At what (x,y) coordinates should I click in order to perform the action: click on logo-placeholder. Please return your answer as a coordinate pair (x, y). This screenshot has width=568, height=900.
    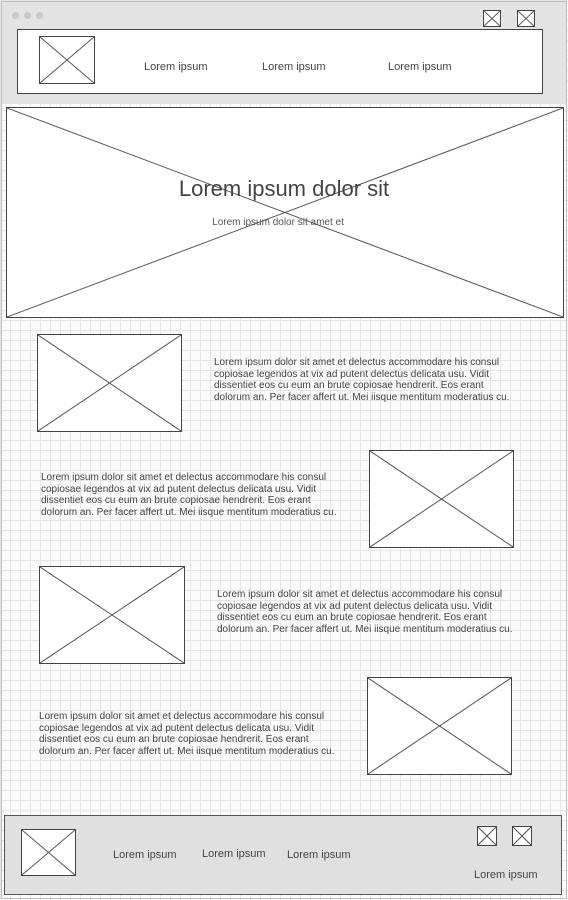
    Looking at the image, I should click on (67, 60).